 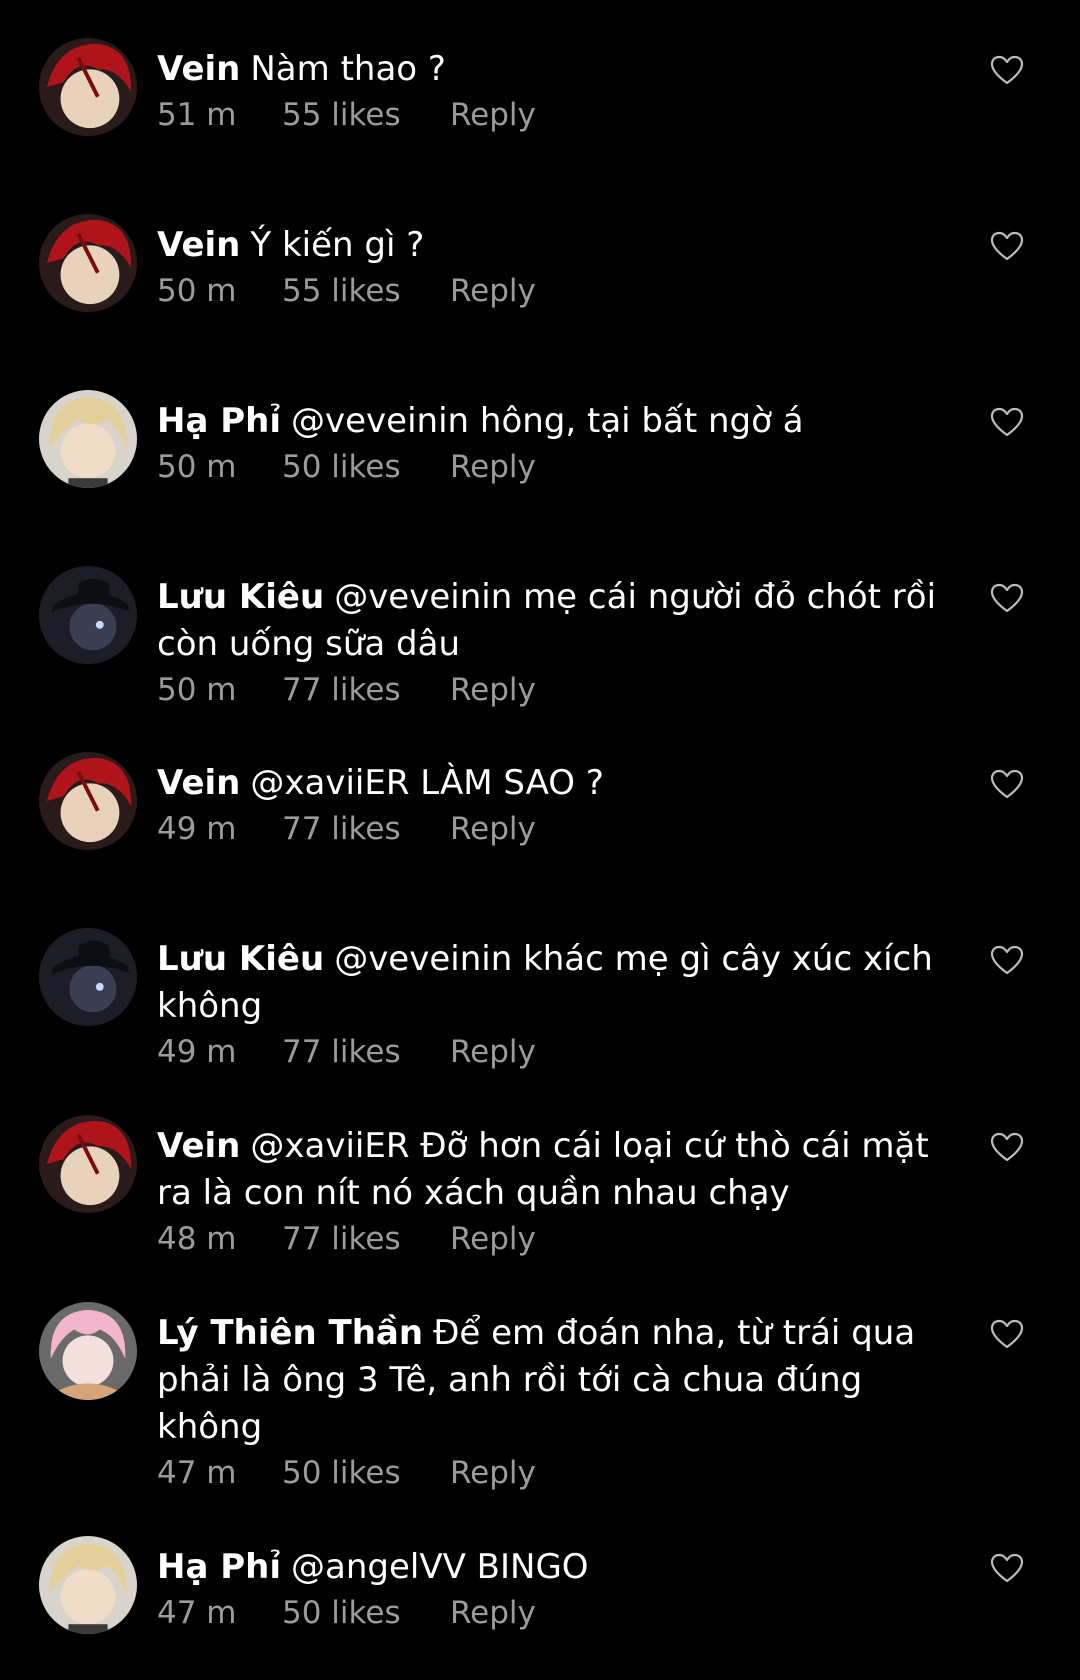 I want to click on comment-meta: 50 m 55 likes Reply, so click(x=547, y=291).